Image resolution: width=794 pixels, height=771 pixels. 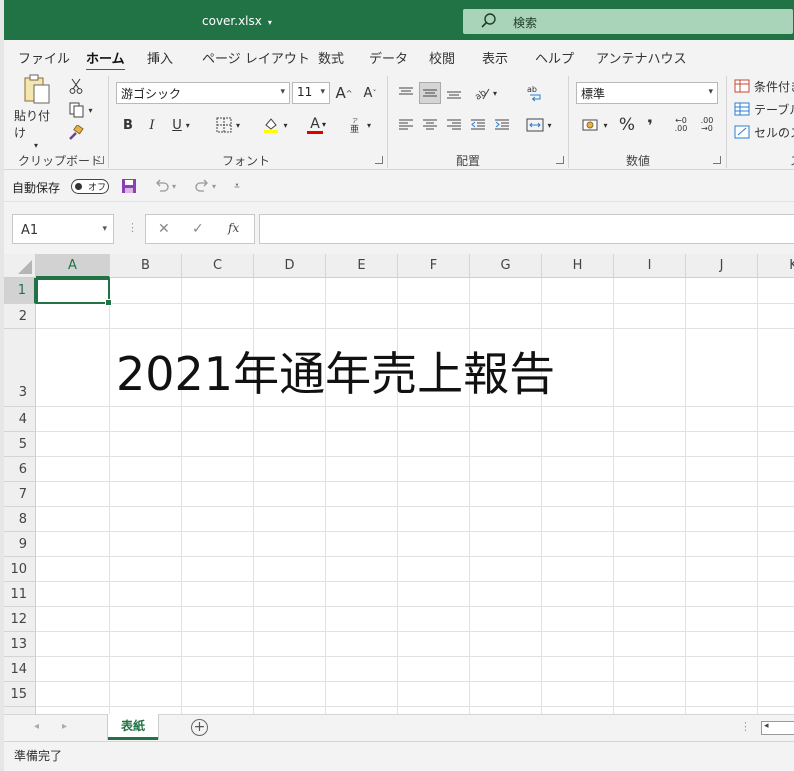 What do you see at coordinates (164, 229) in the screenshot?
I see `cancel-icon: ✕` at bounding box center [164, 229].